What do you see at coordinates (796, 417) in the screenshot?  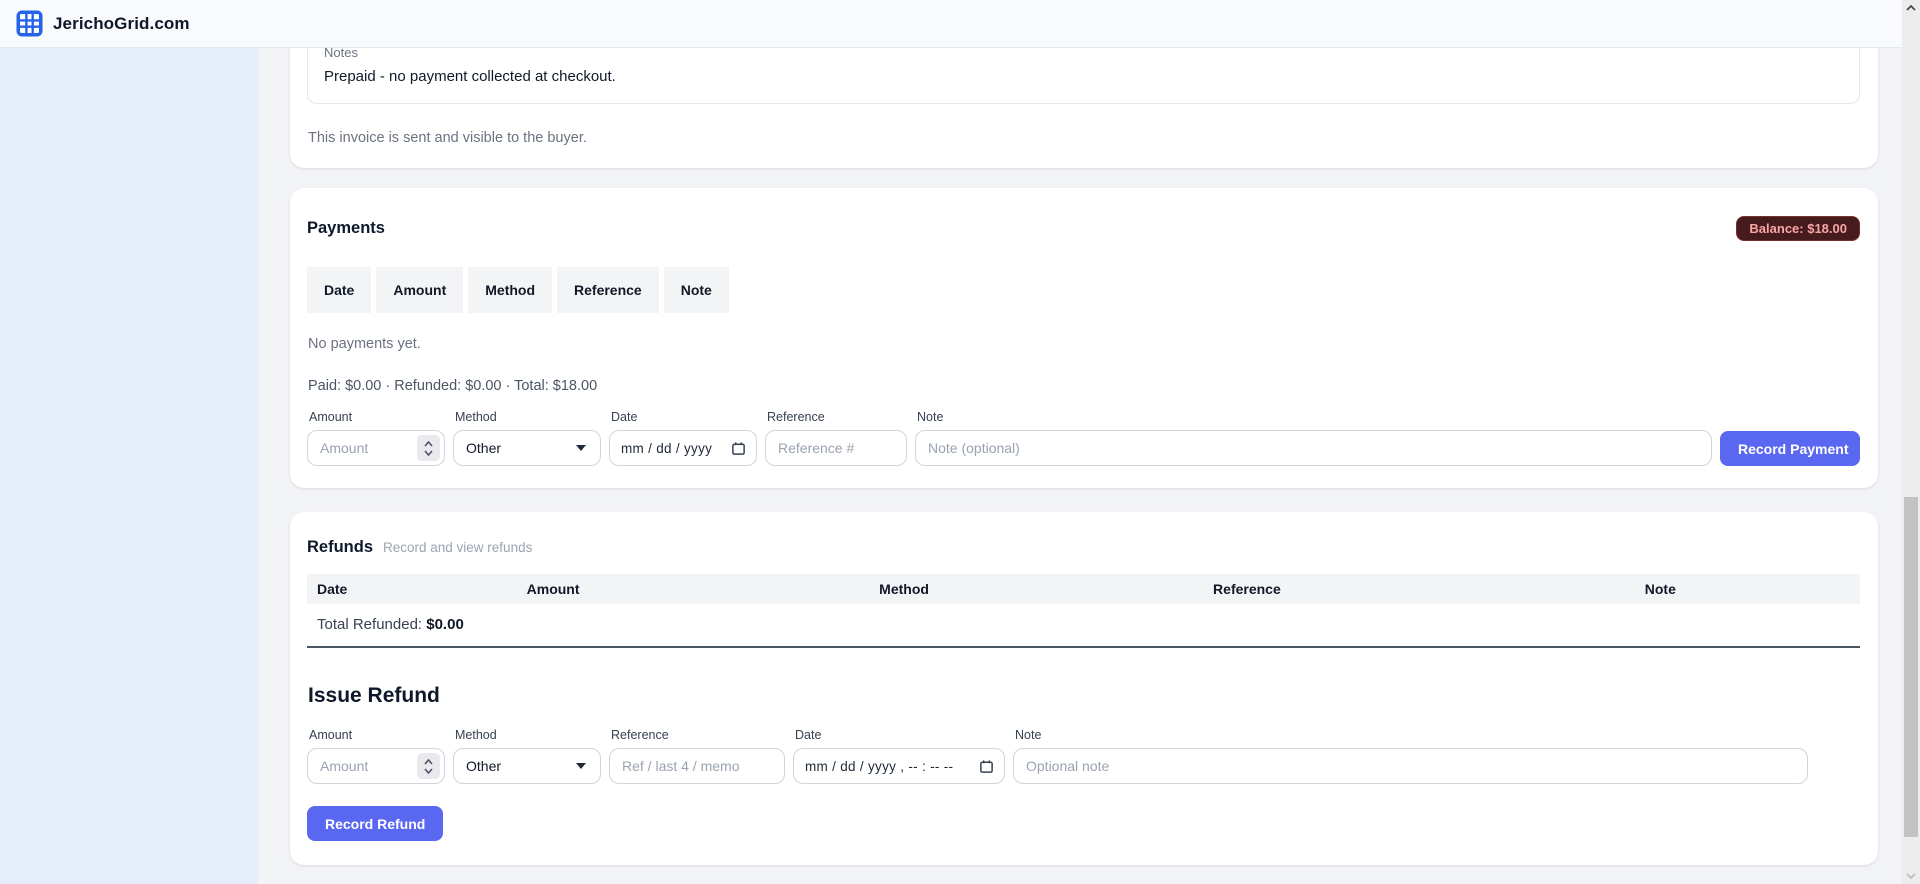 I see `payment-reference-label: Reference` at bounding box center [796, 417].